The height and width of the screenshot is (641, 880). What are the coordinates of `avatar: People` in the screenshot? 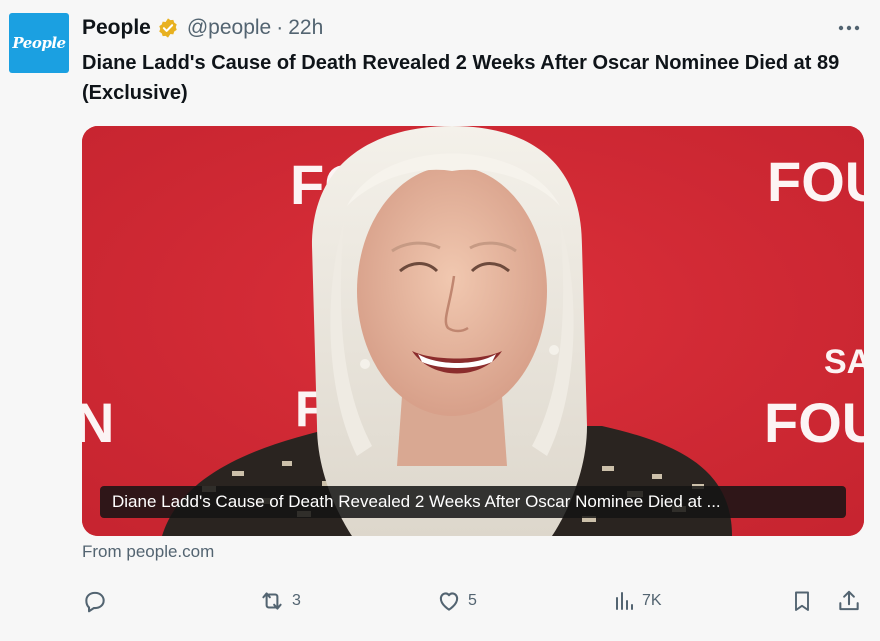 It's located at (39, 43).